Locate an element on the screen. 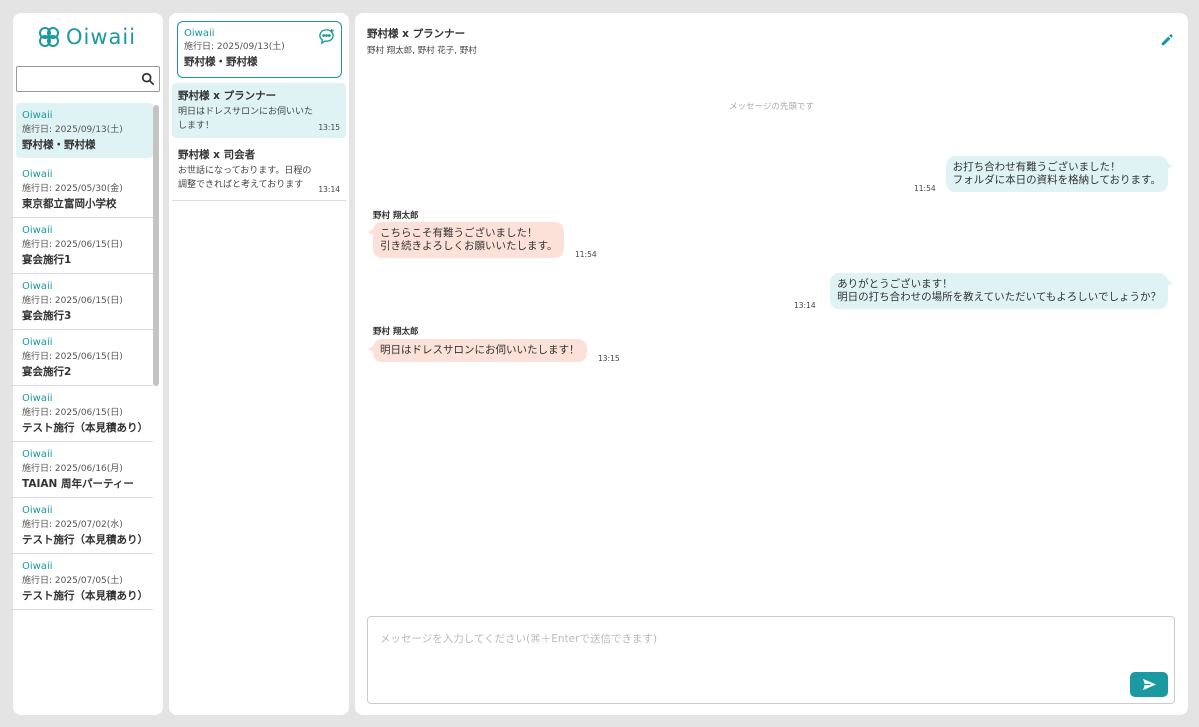 Image resolution: width=1199 pixels, height=727 pixels. group-date: 施行日: 2025/09/13(土) is located at coordinates (234, 47).